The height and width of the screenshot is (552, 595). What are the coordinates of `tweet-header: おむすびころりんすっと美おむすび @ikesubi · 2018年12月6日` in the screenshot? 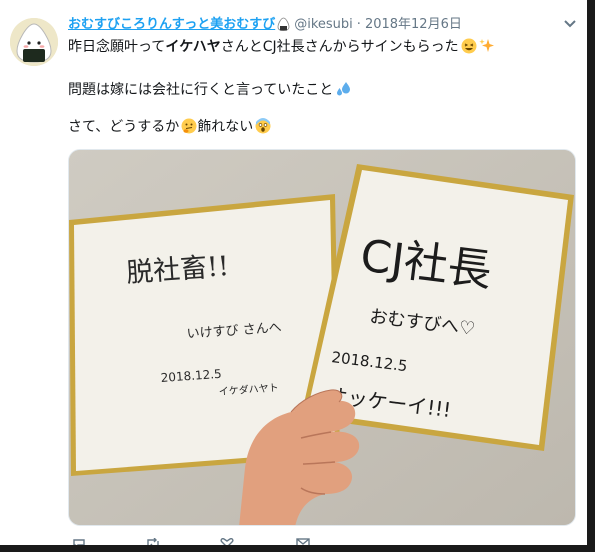 It's located at (265, 22).